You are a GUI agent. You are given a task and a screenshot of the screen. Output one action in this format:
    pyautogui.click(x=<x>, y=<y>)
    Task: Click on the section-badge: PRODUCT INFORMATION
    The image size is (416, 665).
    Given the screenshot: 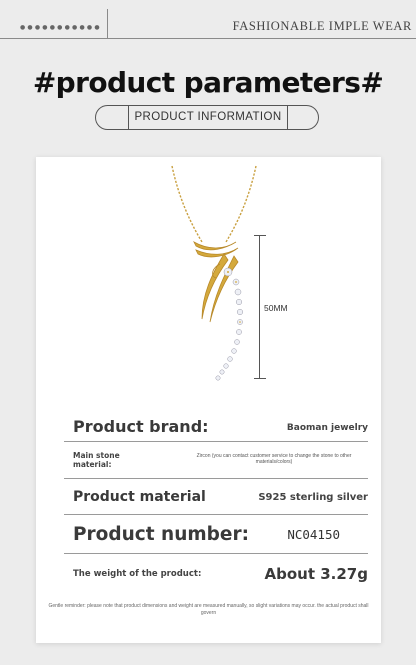 What is the action you would take?
    pyautogui.click(x=207, y=117)
    